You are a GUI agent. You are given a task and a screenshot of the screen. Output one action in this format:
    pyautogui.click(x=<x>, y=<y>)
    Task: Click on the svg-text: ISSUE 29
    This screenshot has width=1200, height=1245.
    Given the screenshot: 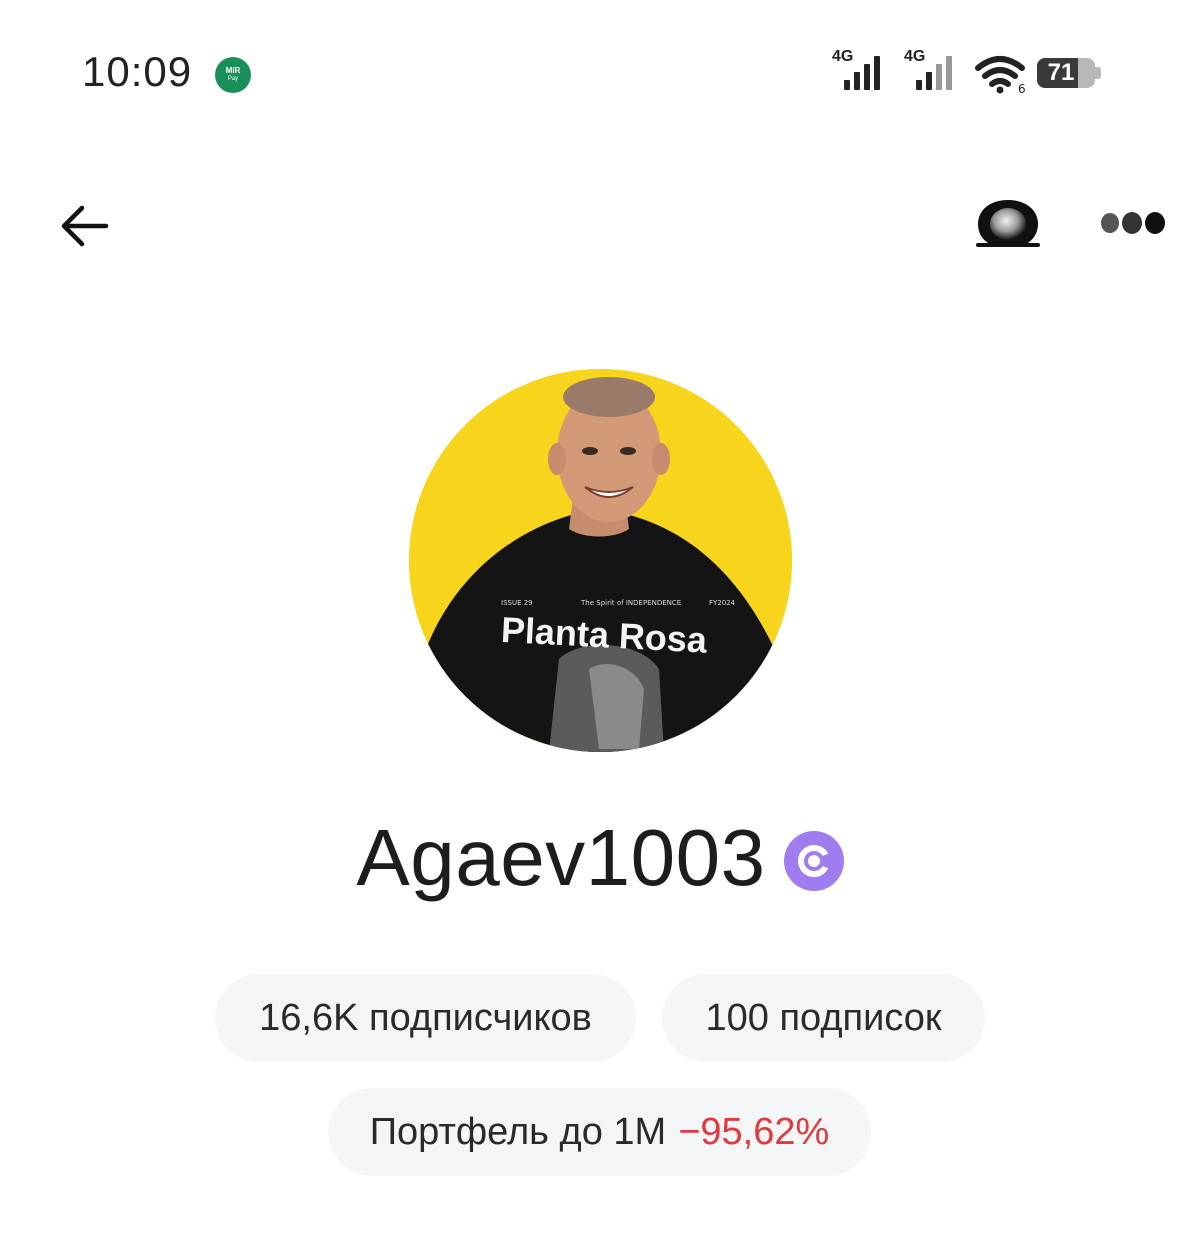 What is the action you would take?
    pyautogui.click(x=517, y=603)
    